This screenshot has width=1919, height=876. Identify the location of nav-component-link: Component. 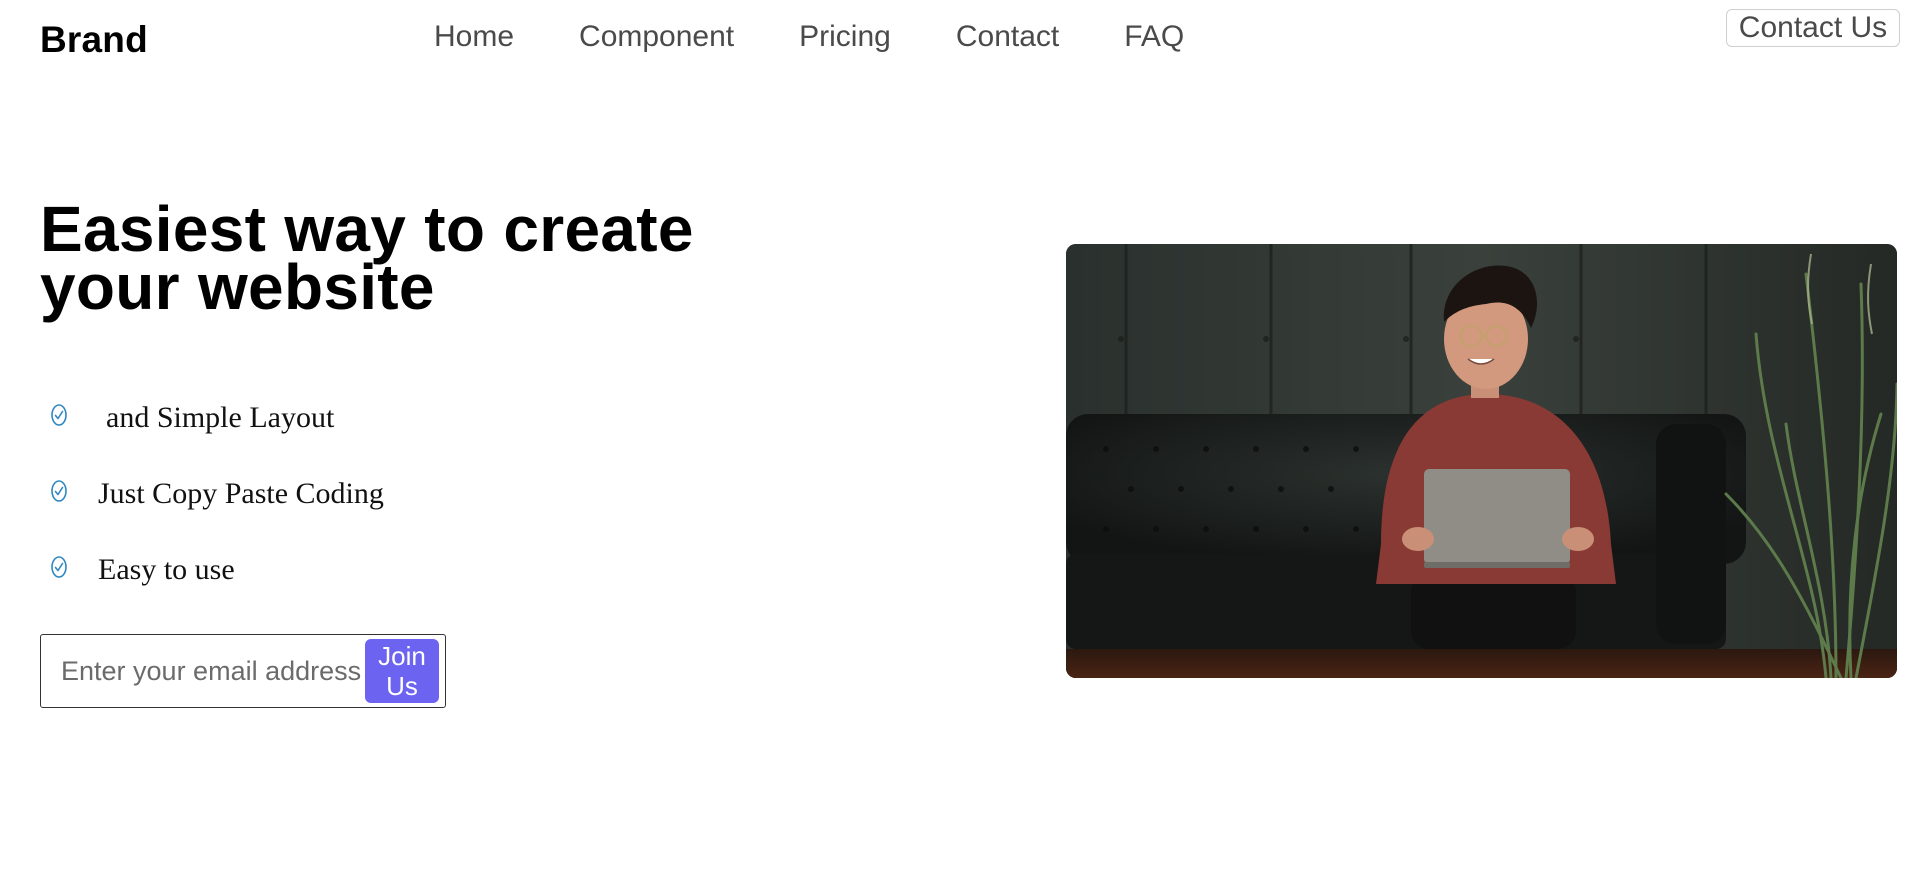
(656, 37).